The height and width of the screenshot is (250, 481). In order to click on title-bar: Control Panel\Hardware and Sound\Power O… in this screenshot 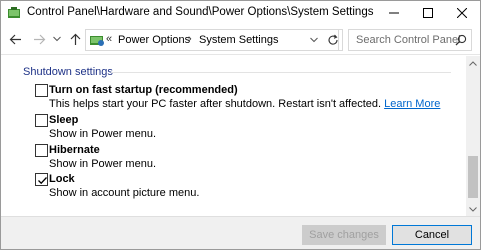, I will do `click(240, 13)`.